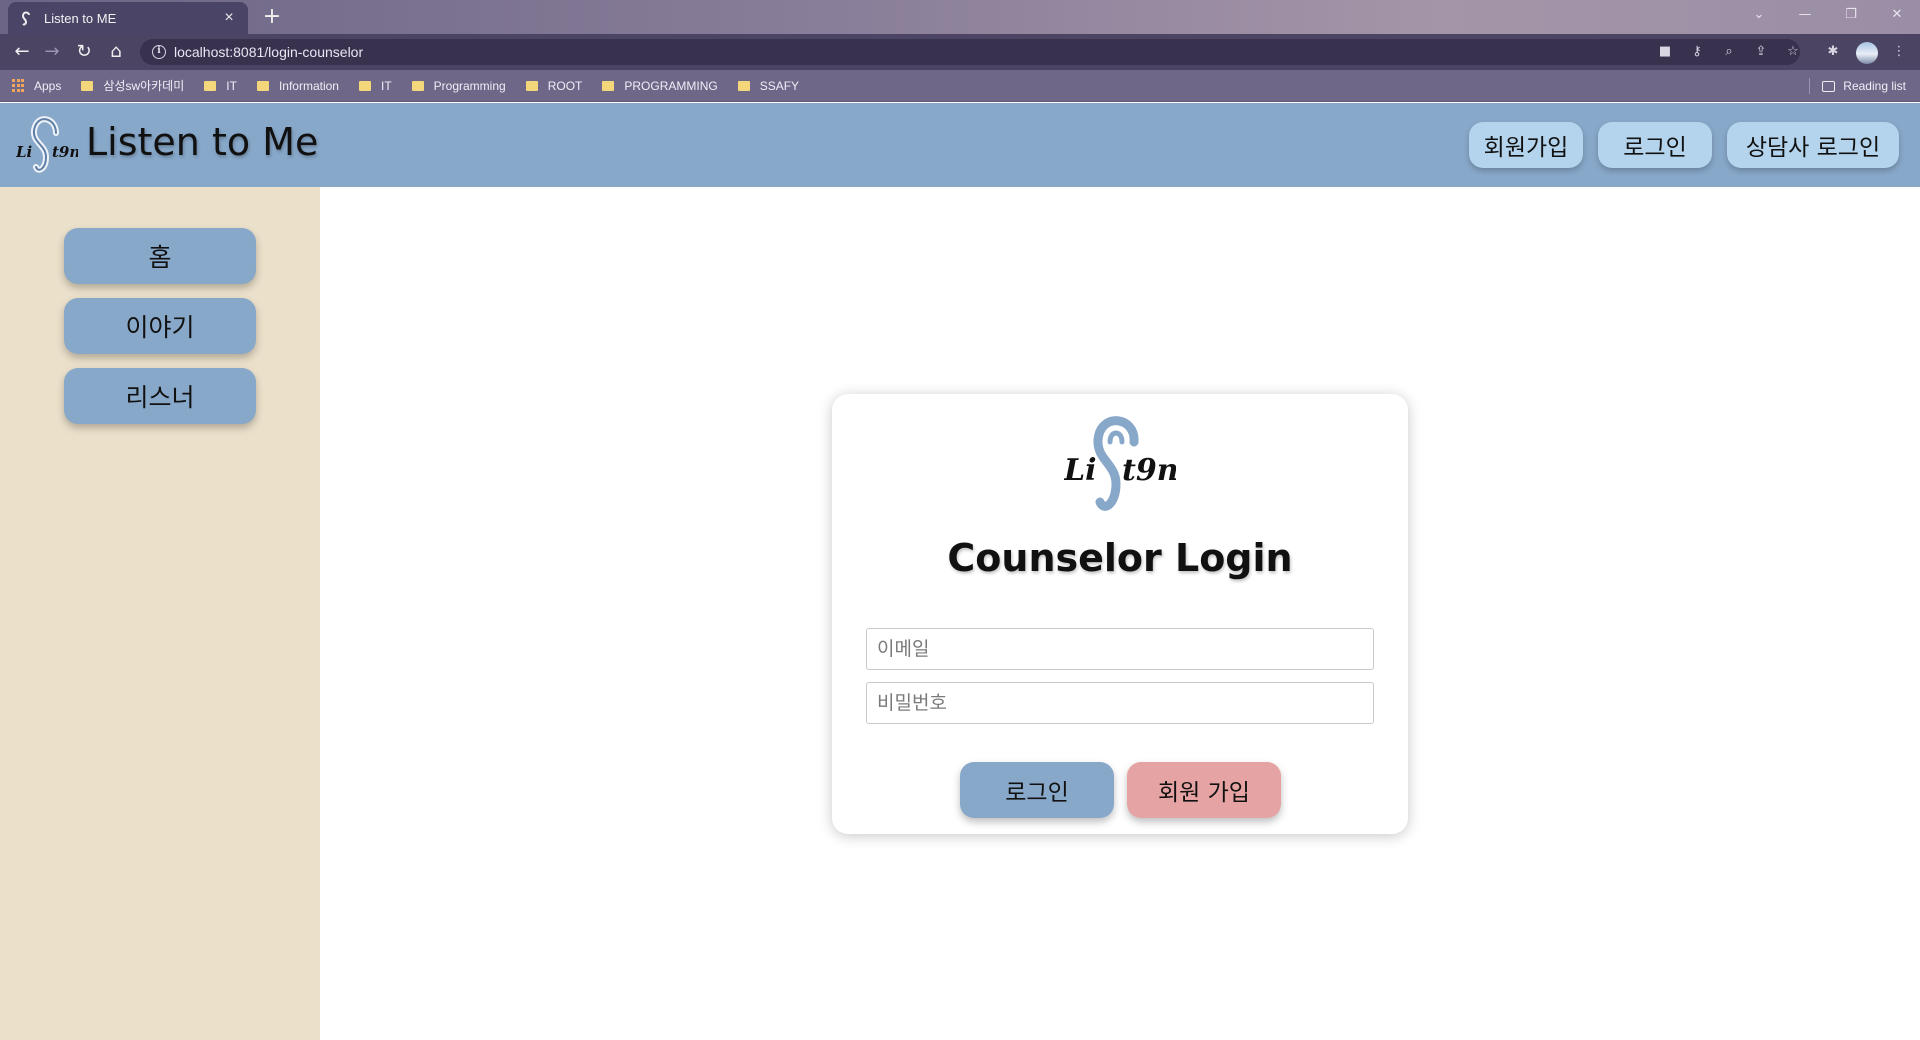 This screenshot has width=1920, height=1040. I want to click on menu-dots-icon: ⋮, so click(1899, 52).